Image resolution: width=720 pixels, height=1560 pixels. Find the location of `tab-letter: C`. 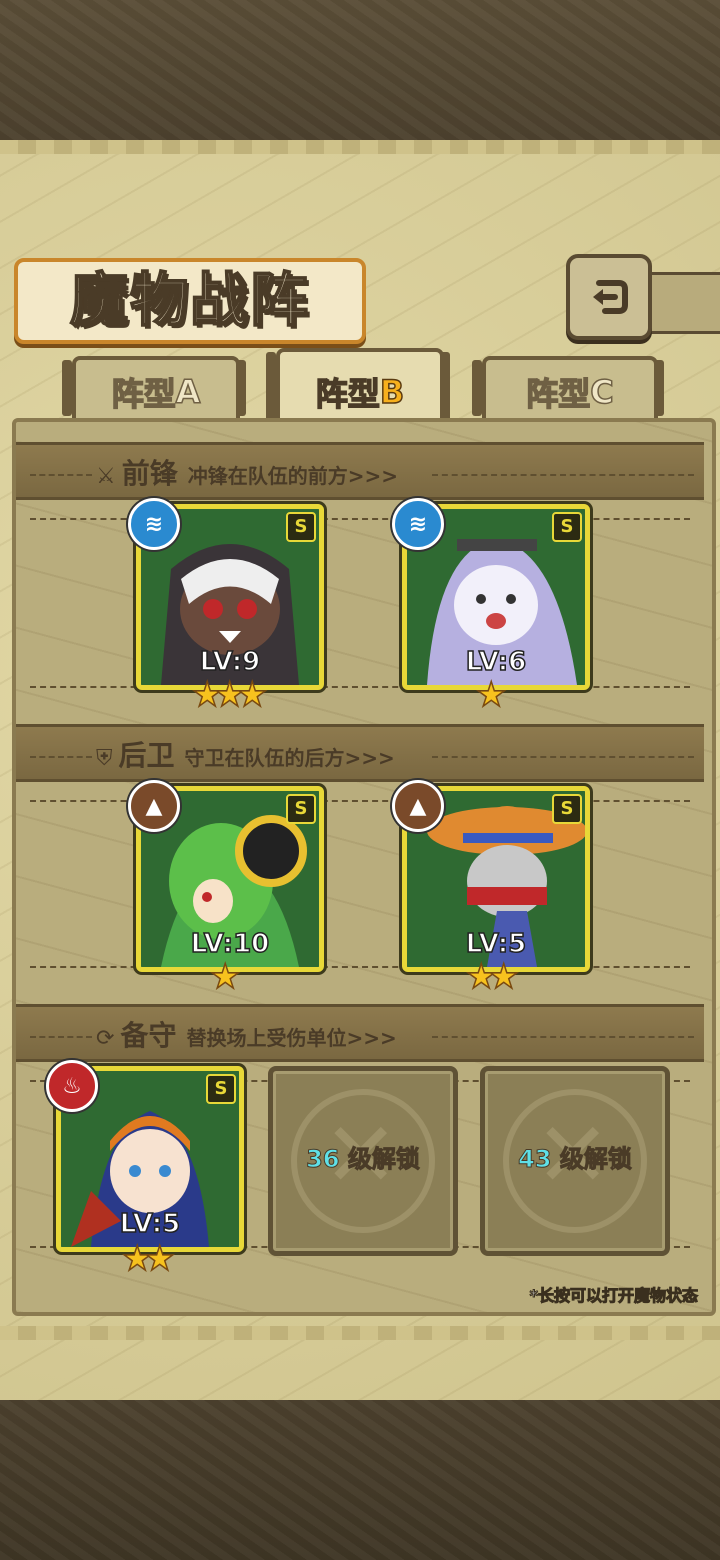

tab-letter: C is located at coordinates (601, 392).